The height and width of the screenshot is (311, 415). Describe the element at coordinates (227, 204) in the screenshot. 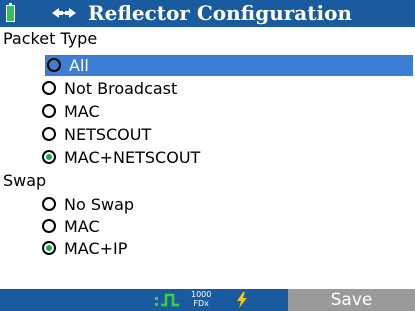

I see `option-swap-no-swap: No Swap` at that location.